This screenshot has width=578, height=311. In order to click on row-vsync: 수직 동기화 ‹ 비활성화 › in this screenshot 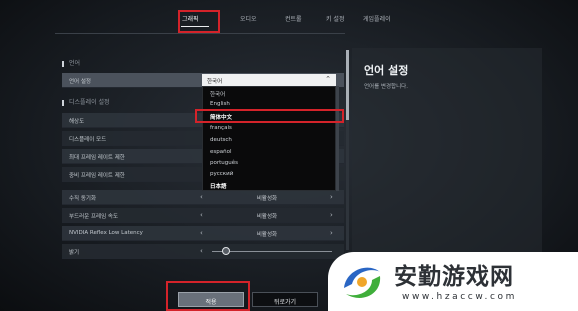, I will do `click(203, 197)`.